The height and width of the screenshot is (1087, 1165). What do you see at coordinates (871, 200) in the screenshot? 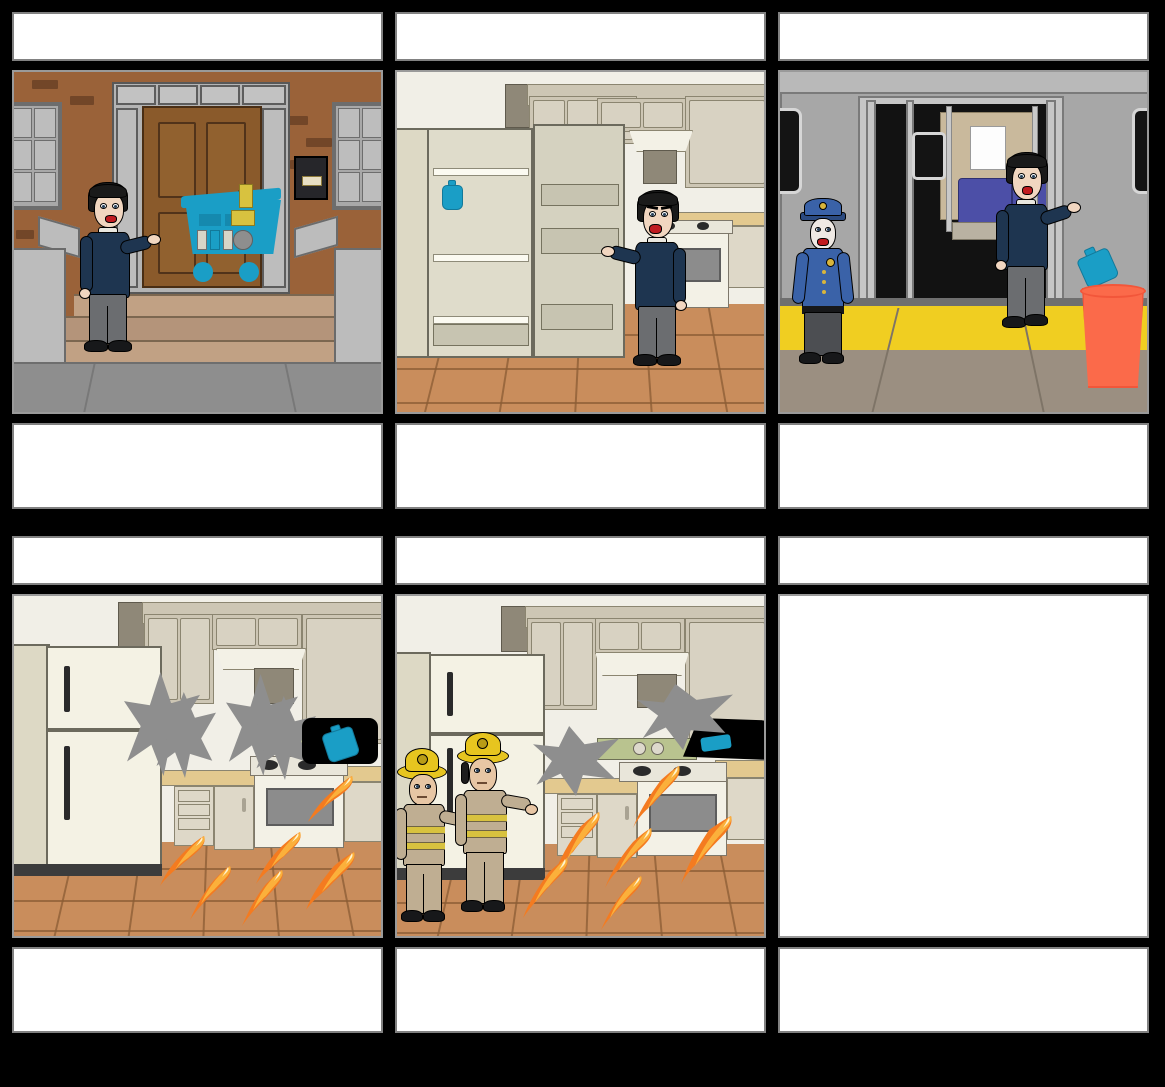
I see `door-edge-left` at bounding box center [871, 200].